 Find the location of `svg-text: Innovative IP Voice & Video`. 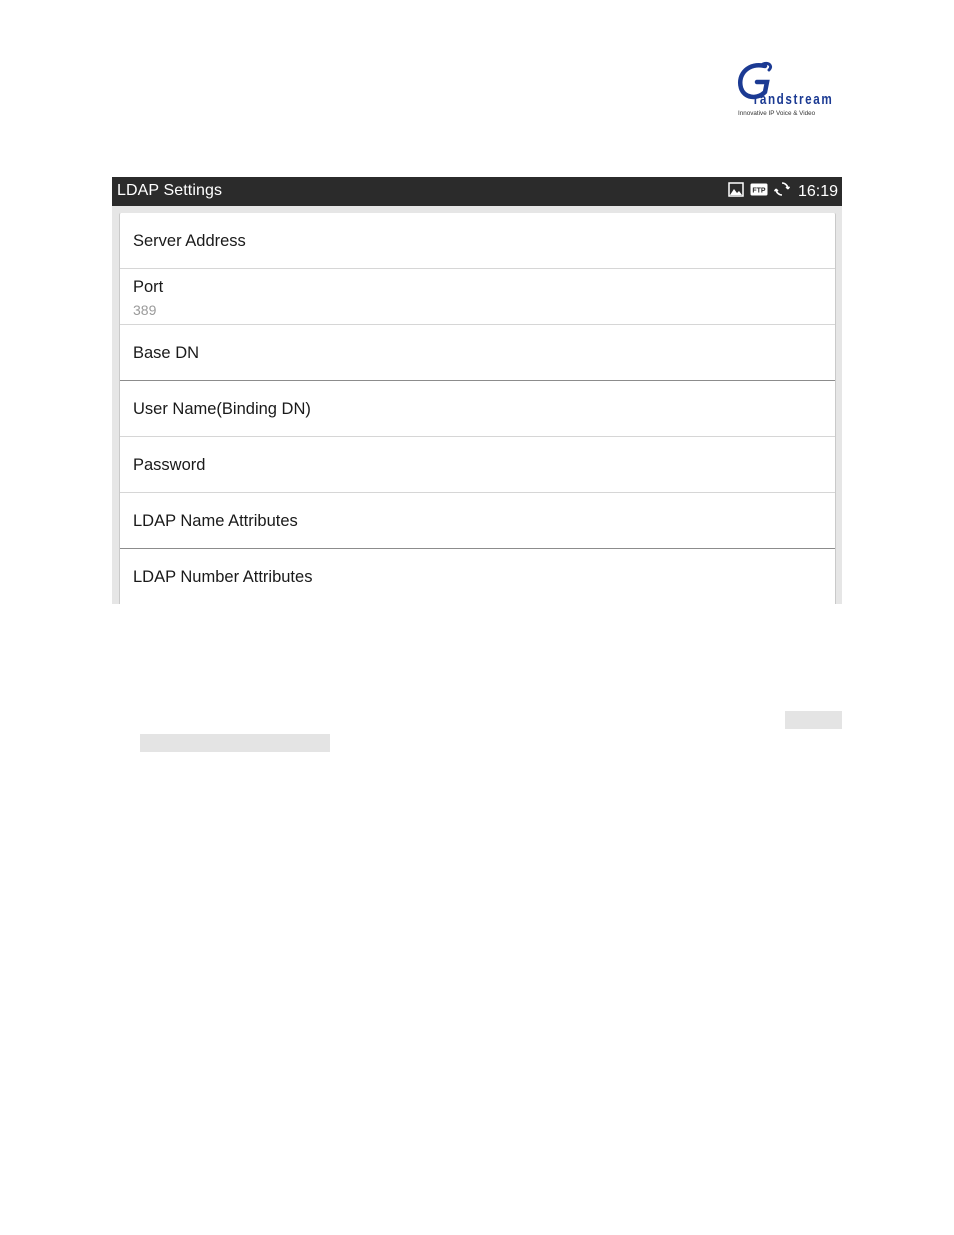

svg-text: Innovative IP Voice & Video is located at coordinates (777, 113).